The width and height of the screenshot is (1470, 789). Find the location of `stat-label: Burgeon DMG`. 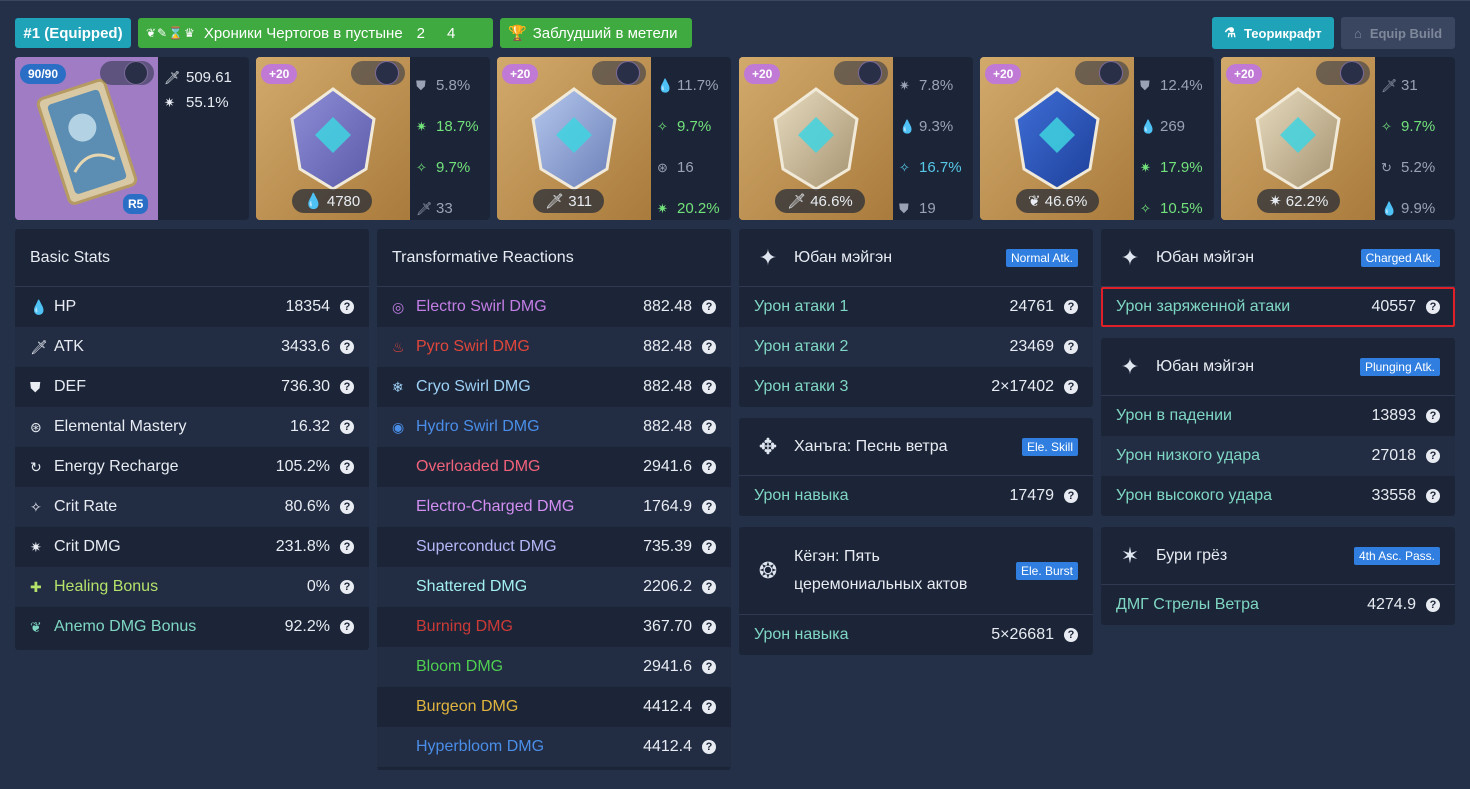

stat-label: Burgeon DMG is located at coordinates (467, 706).